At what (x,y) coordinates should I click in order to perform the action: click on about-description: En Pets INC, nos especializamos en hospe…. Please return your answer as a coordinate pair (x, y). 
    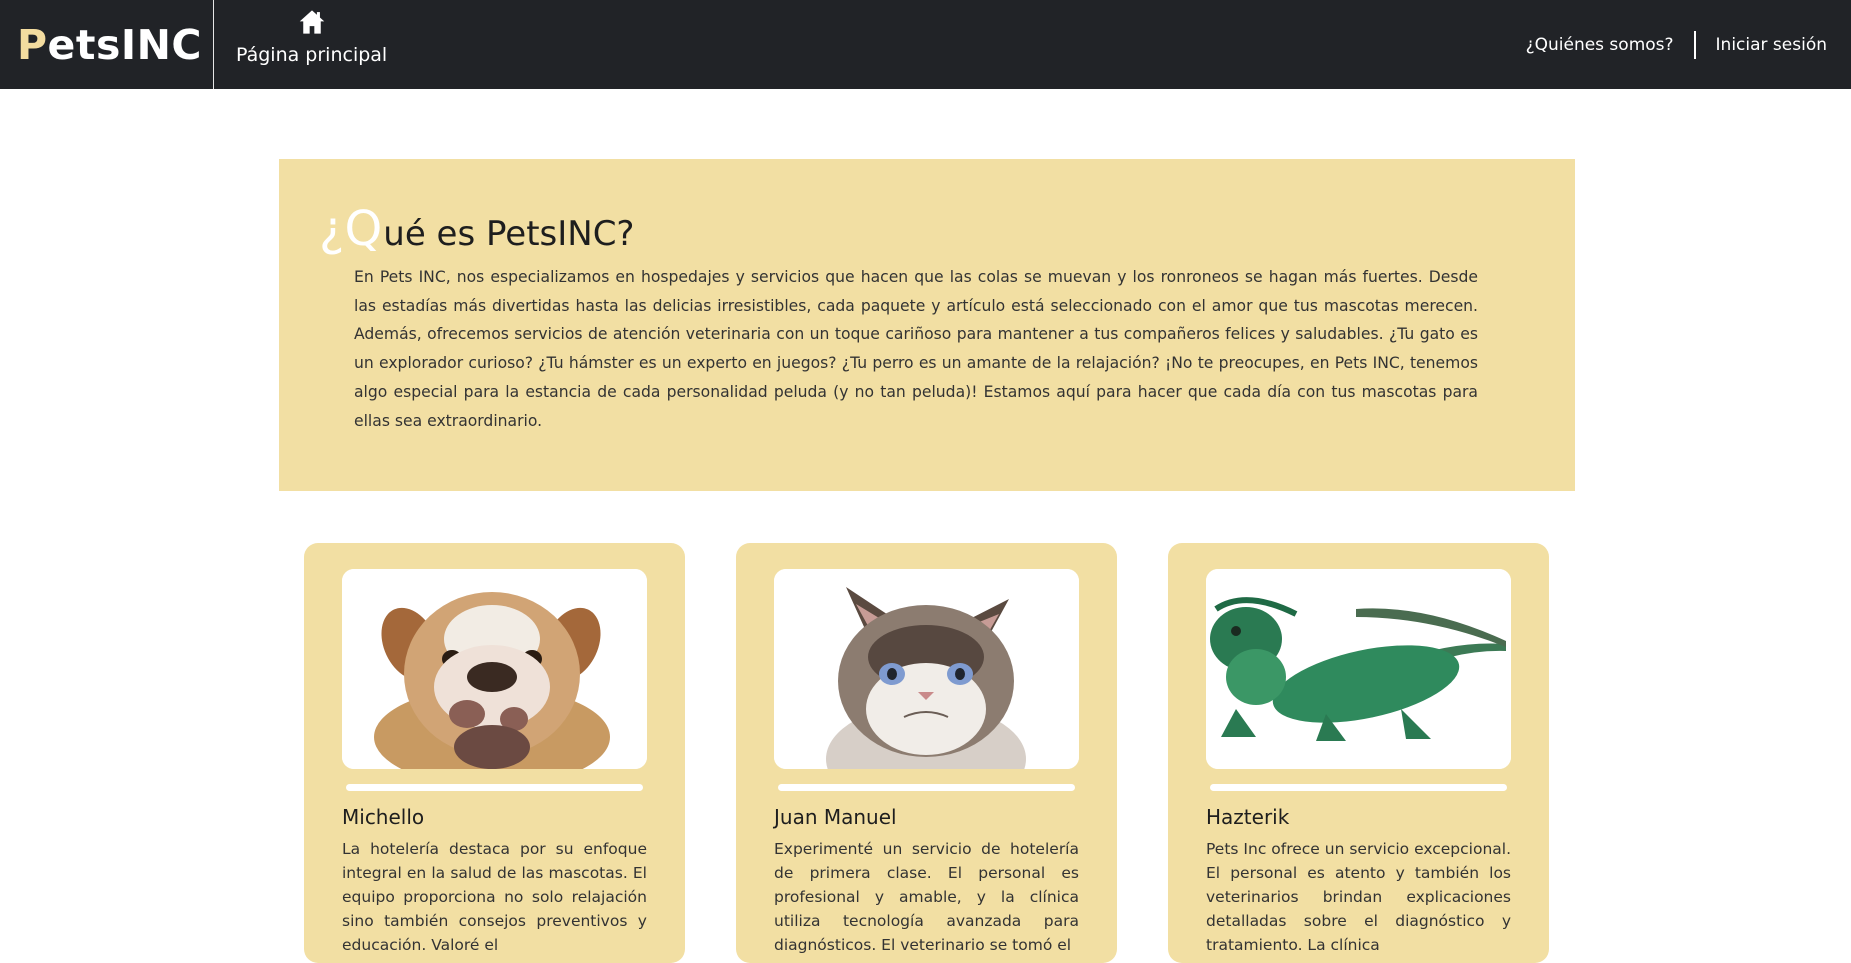
    Looking at the image, I should click on (916, 349).